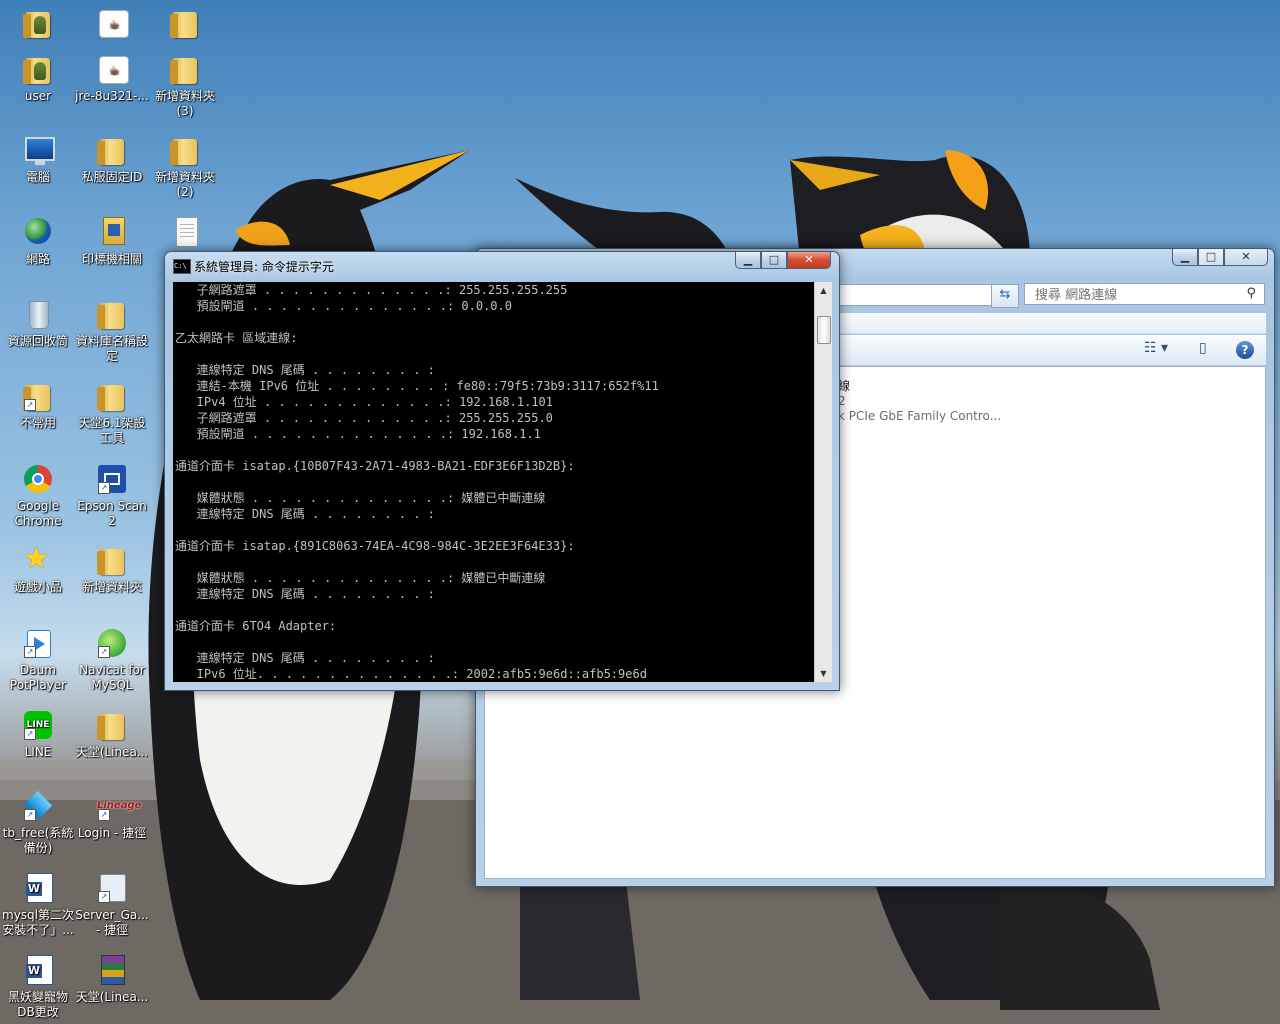 Image resolution: width=1280 pixels, height=1024 pixels. What do you see at coordinates (1251, 293) in the screenshot?
I see `search-icon: ⚲` at bounding box center [1251, 293].